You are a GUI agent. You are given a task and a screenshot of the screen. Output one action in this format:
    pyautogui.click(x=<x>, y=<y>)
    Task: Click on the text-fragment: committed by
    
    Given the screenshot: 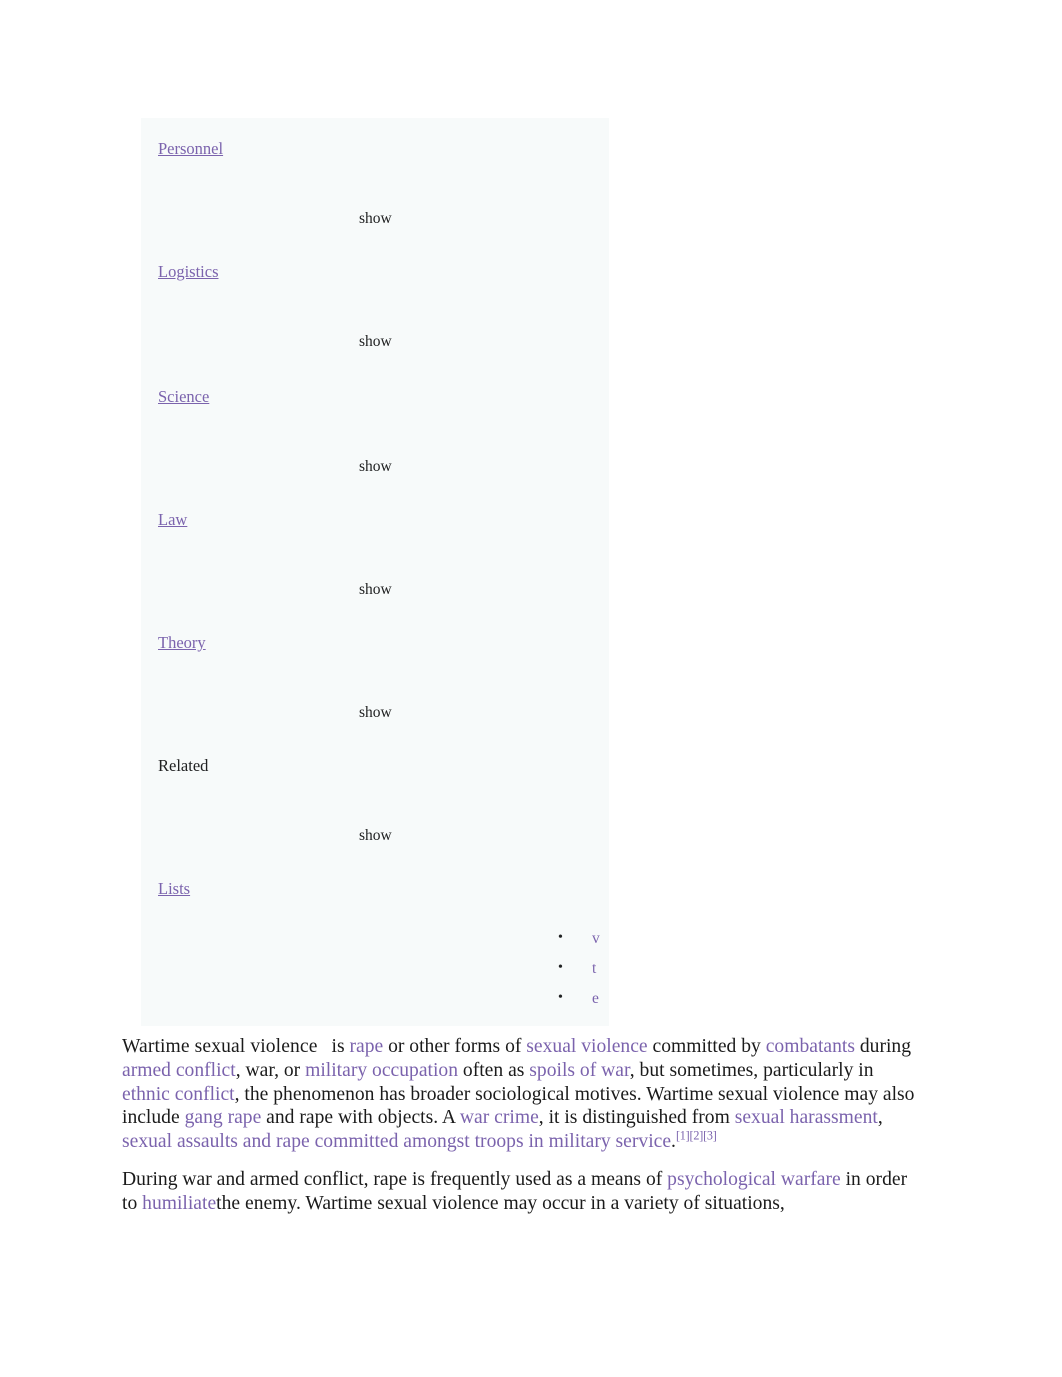 What is the action you would take?
    pyautogui.click(x=706, y=1046)
    